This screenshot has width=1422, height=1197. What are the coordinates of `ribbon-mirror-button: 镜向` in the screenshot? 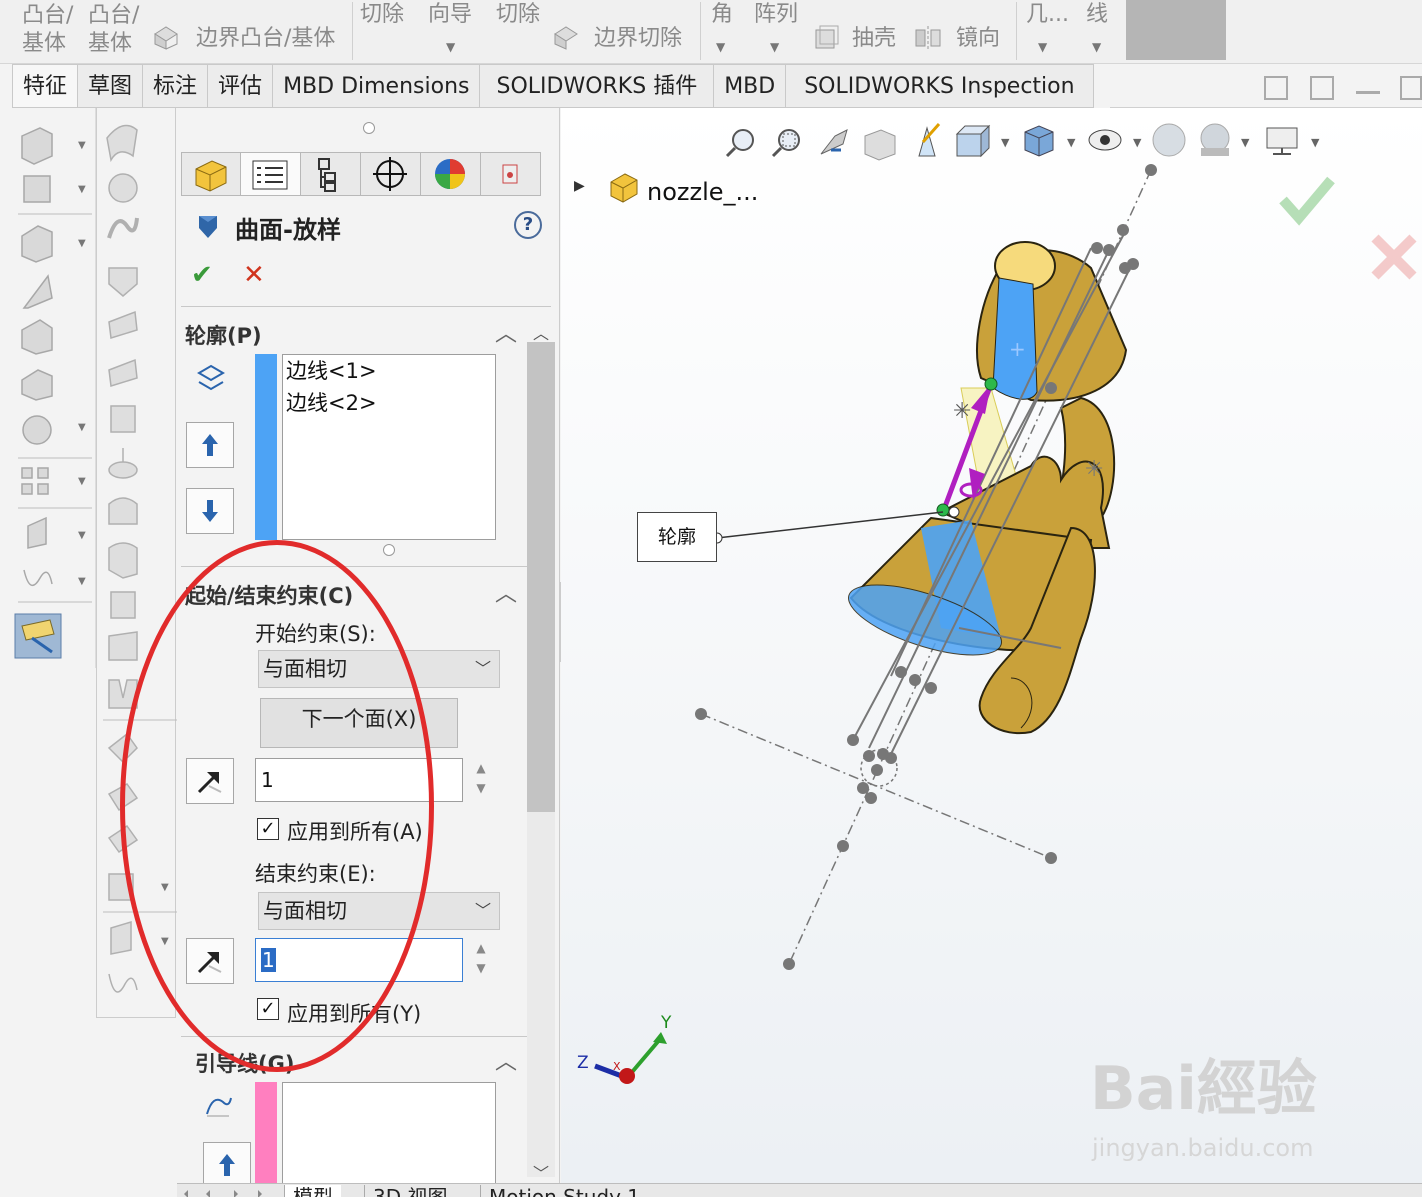 It's located at (978, 39).